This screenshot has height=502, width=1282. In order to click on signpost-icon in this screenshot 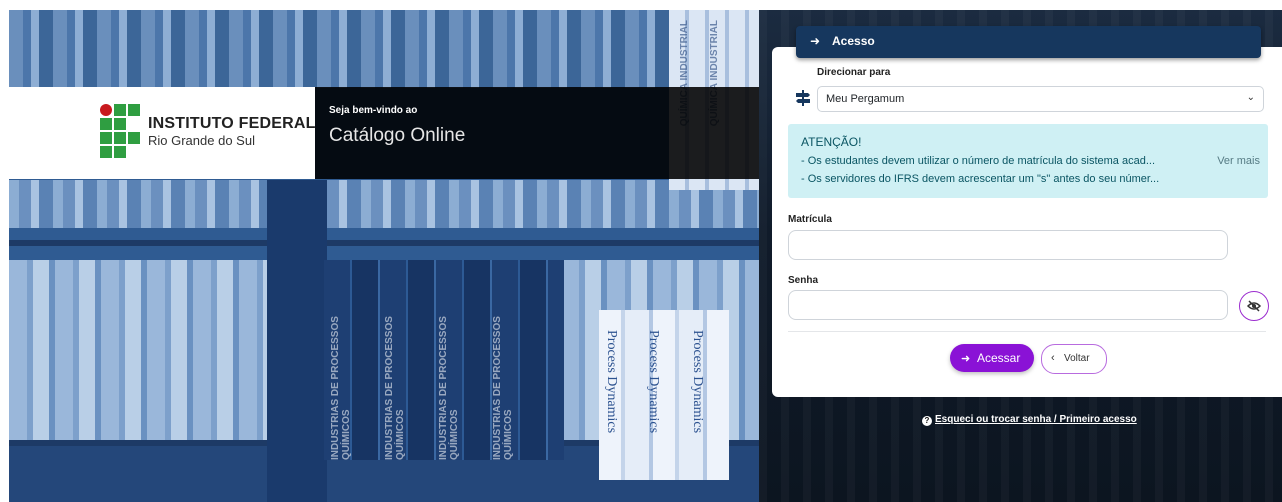, I will do `click(803, 98)`.